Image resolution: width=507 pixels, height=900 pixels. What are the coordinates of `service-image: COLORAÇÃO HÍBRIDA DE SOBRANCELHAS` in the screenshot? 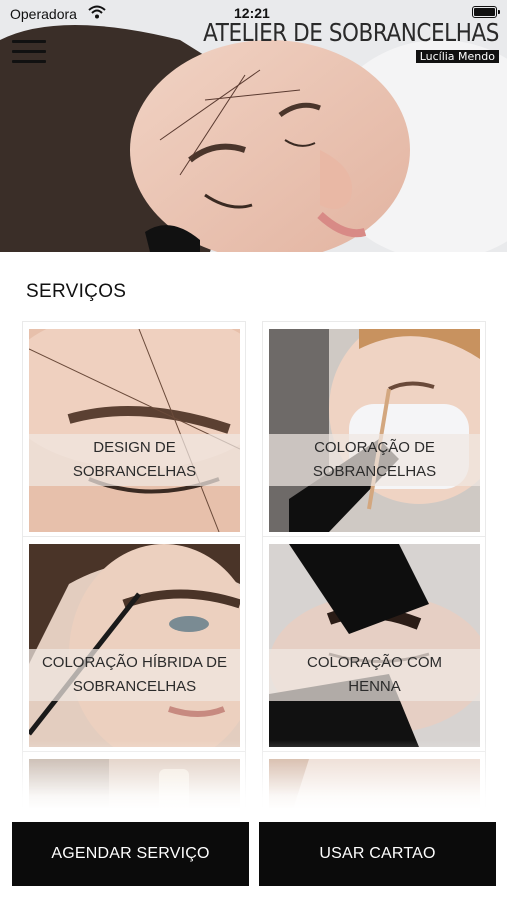 It's located at (134, 645).